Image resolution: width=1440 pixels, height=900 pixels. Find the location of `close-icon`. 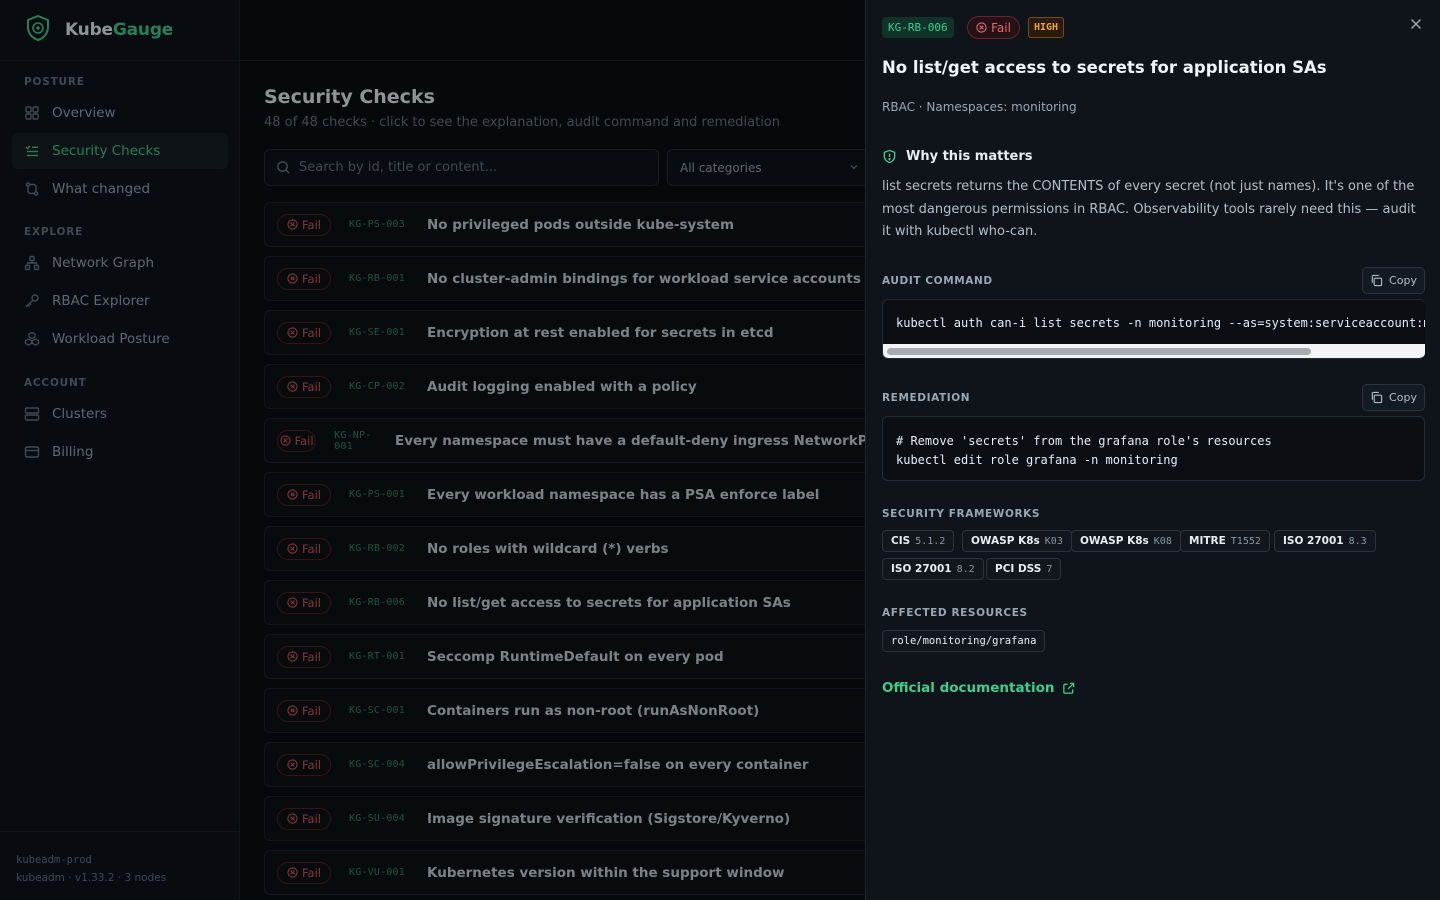

close-icon is located at coordinates (1416, 24).